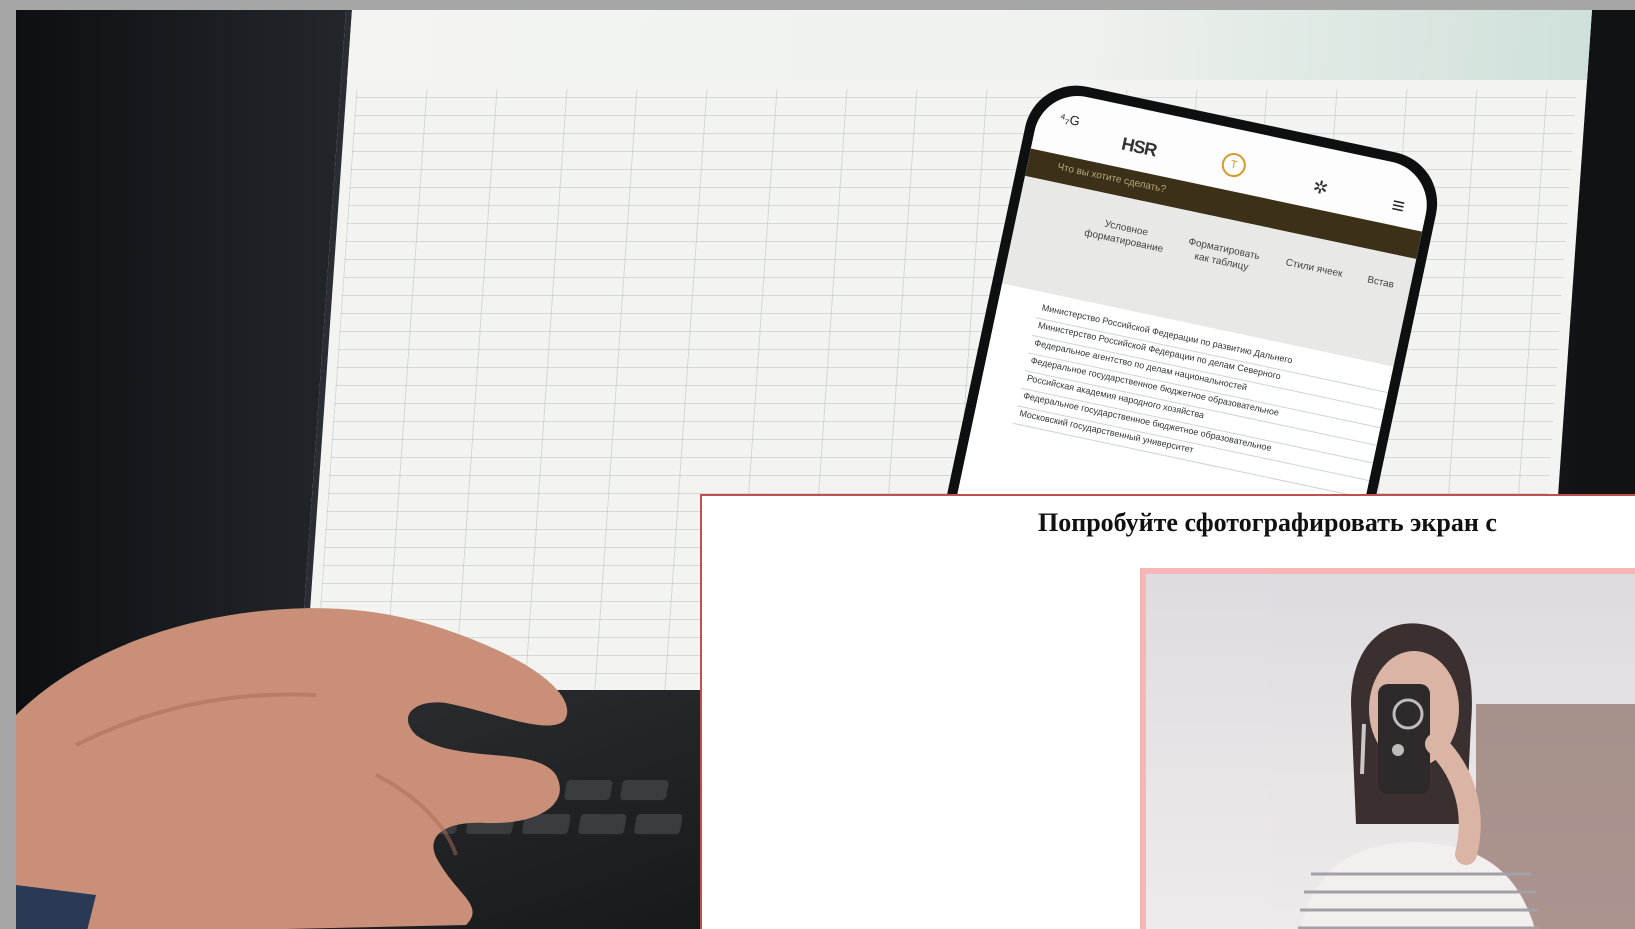 Image resolution: width=1635 pixels, height=929 pixels. What do you see at coordinates (1124, 237) in the screenshot?
I see `conditional-format-button: Условное форматирование` at bounding box center [1124, 237].